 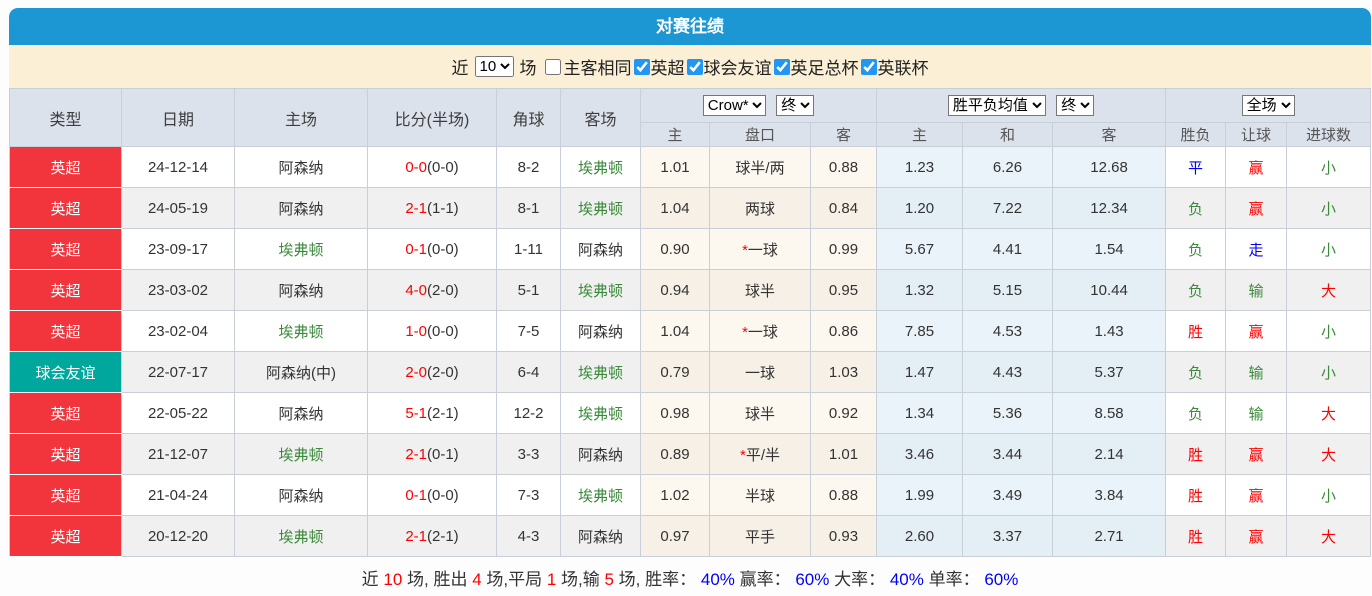 What do you see at coordinates (954, 579) in the screenshot?
I see `summary-segment: 单率：` at bounding box center [954, 579].